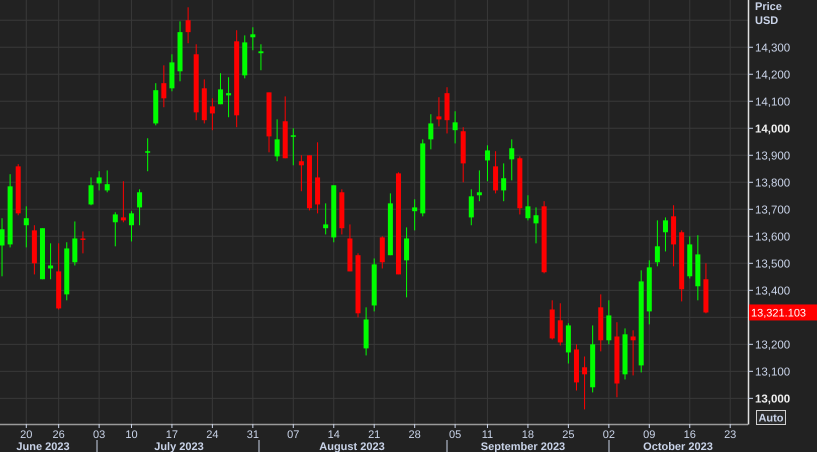 The width and height of the screenshot is (817, 452). I want to click on axis-tick-label: 13,700, so click(772, 210).